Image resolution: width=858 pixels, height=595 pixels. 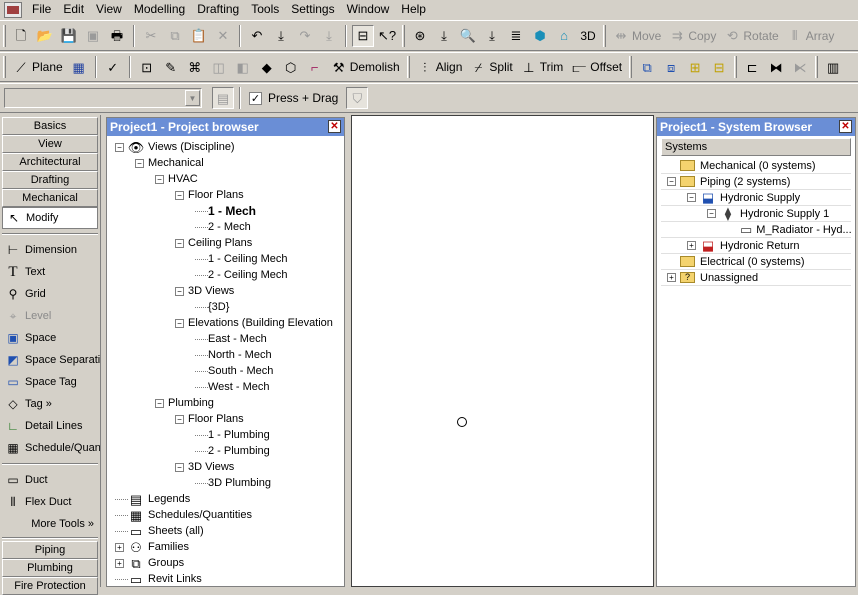 What do you see at coordinates (213, 243) in the screenshot?
I see `project-tree-item: − Ceiling Plans` at bounding box center [213, 243].